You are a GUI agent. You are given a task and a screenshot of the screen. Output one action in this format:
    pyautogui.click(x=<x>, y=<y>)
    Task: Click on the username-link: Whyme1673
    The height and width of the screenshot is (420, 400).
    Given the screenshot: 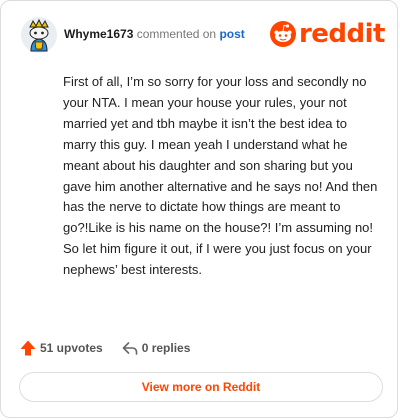 What is the action you would take?
    pyautogui.click(x=98, y=34)
    